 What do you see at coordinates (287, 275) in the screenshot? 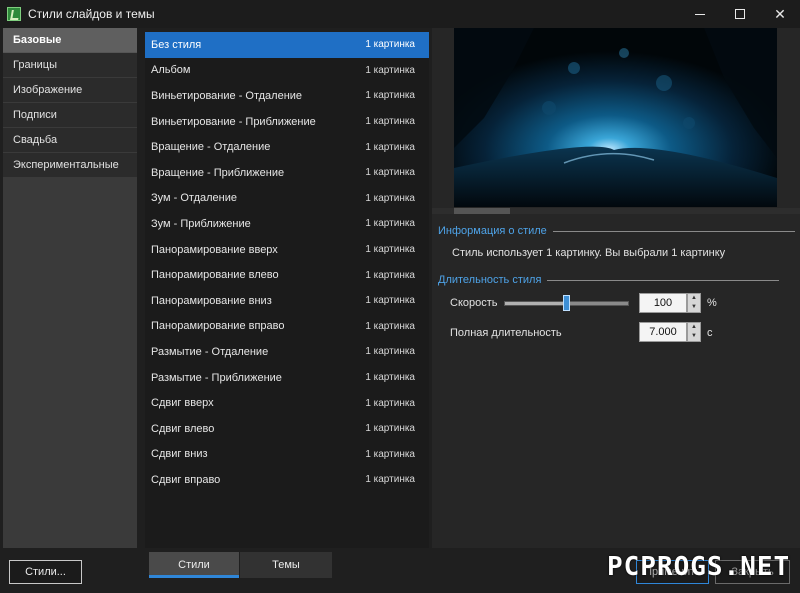
I see `style-list-item: Панорамирование влево 1 картинка` at bounding box center [287, 275].